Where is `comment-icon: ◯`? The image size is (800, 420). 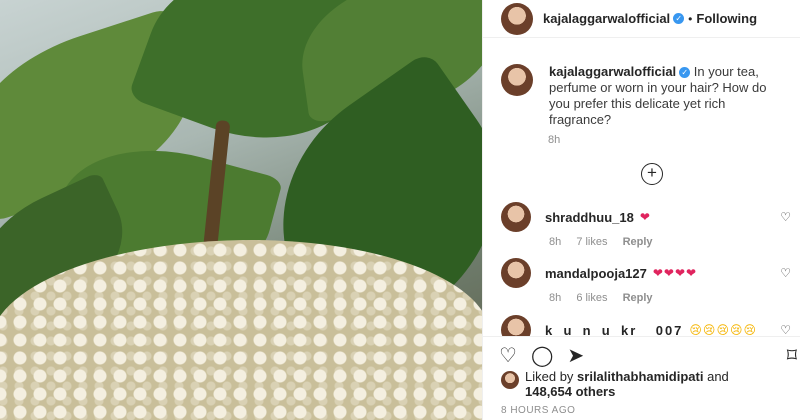 comment-icon: ◯ is located at coordinates (542, 355).